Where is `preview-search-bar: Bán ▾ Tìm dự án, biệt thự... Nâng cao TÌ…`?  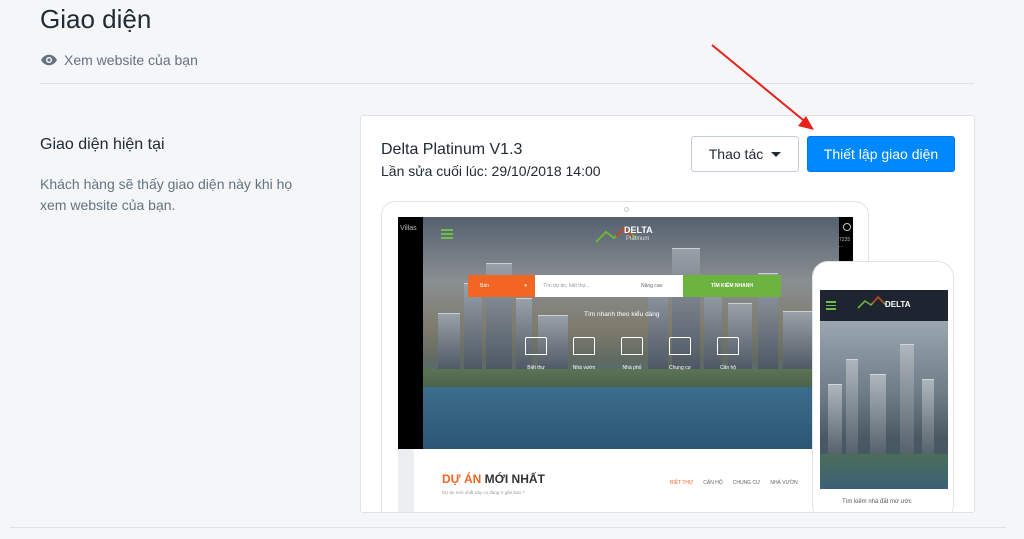 preview-search-bar: Bán ▾ Tìm dự án, biệt thự... Nâng cao TÌ… is located at coordinates (624, 286).